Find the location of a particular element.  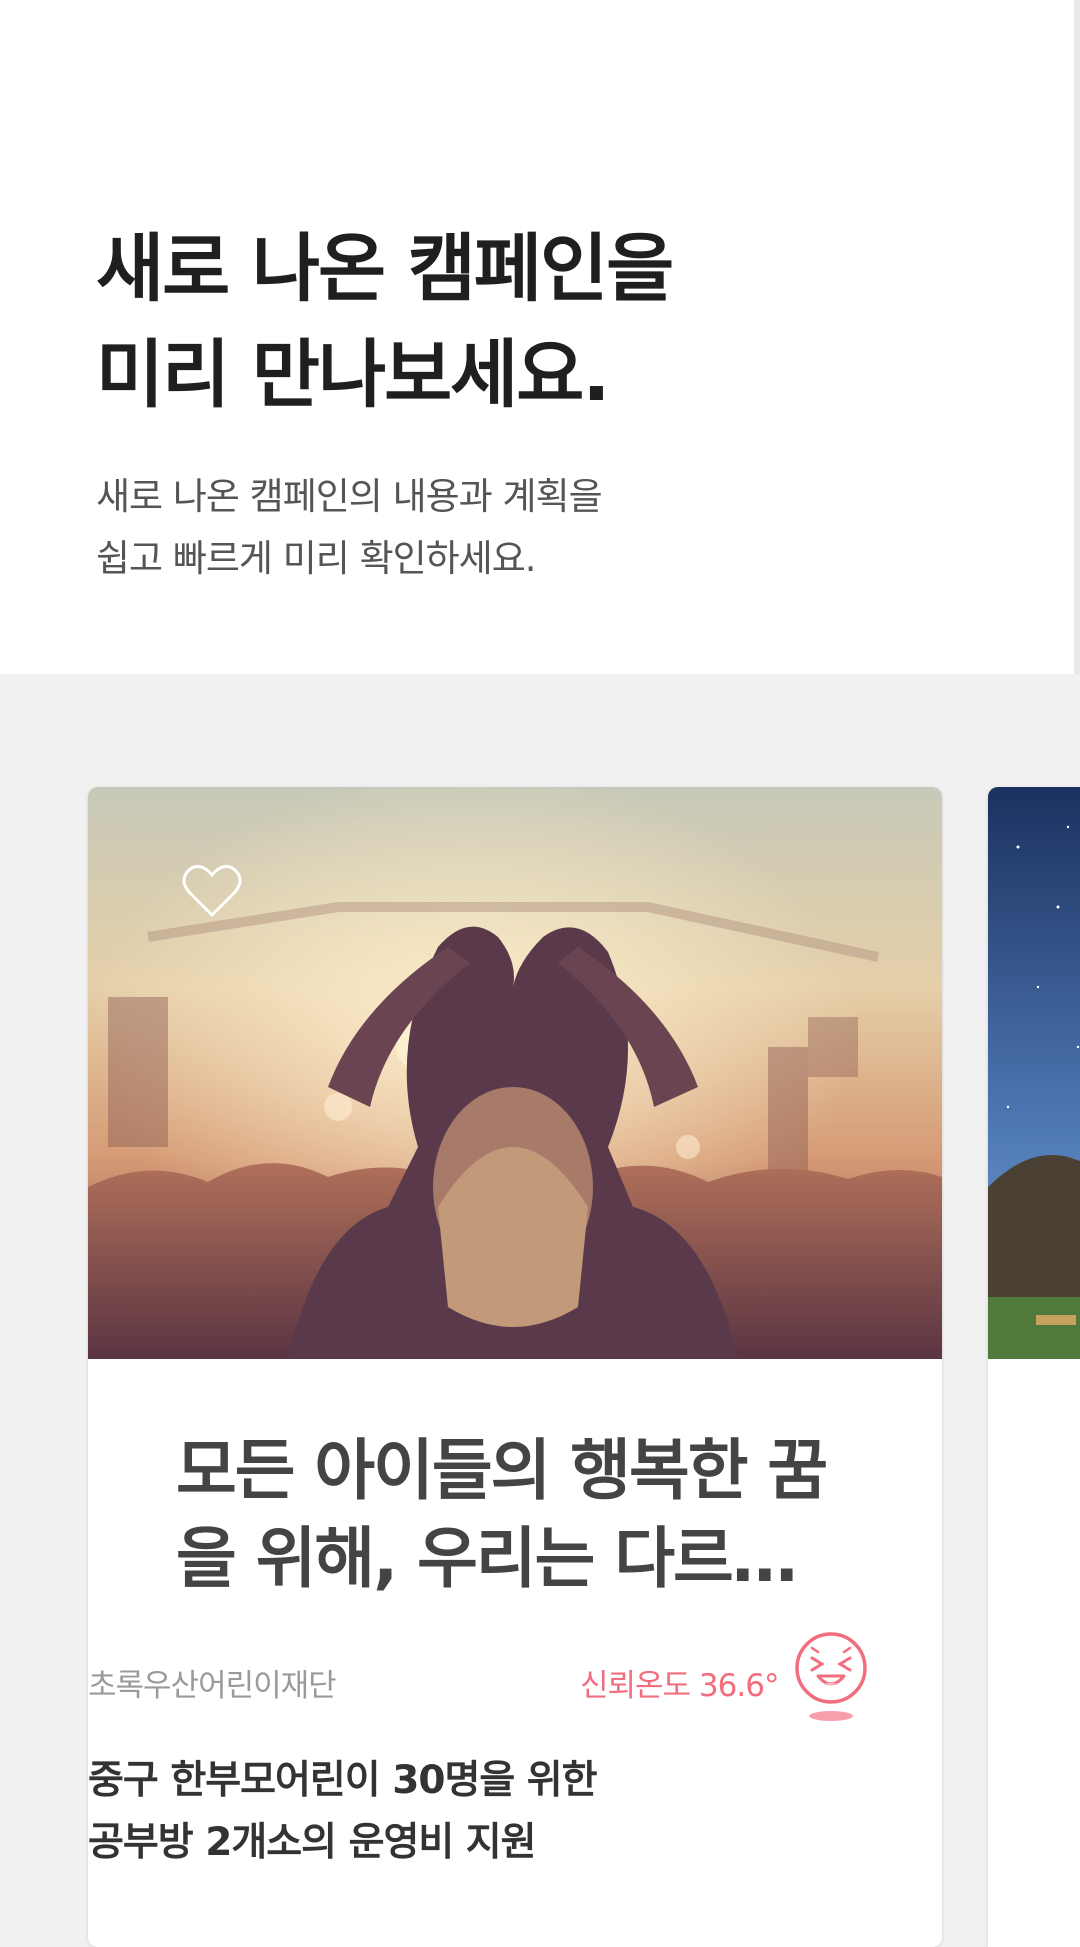

hero-edge-divider is located at coordinates (1077, 337).